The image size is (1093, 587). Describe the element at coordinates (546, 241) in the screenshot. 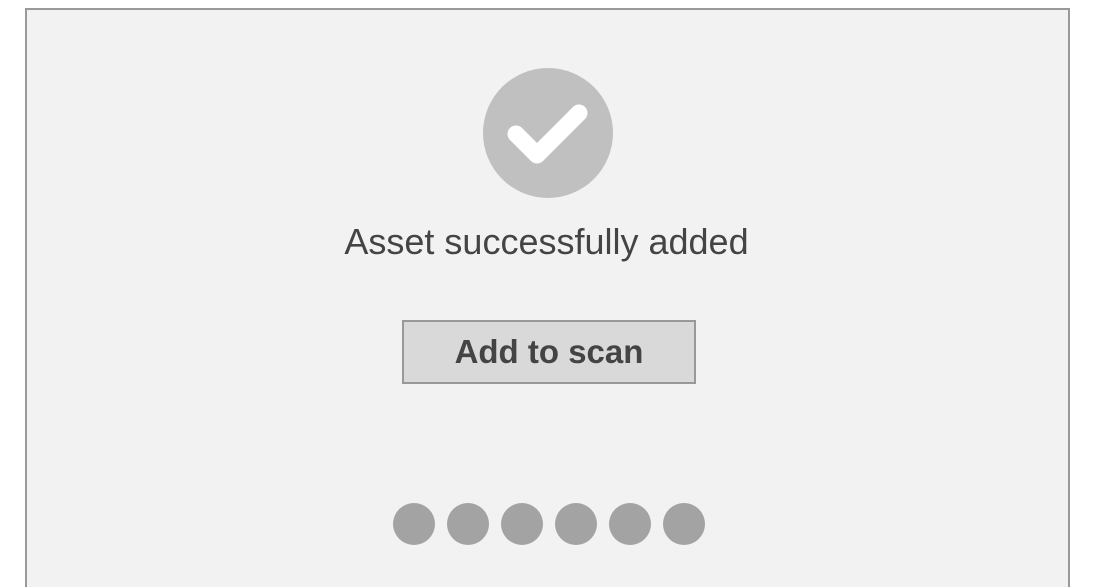

I see `success-message: Asset successfully added` at that location.